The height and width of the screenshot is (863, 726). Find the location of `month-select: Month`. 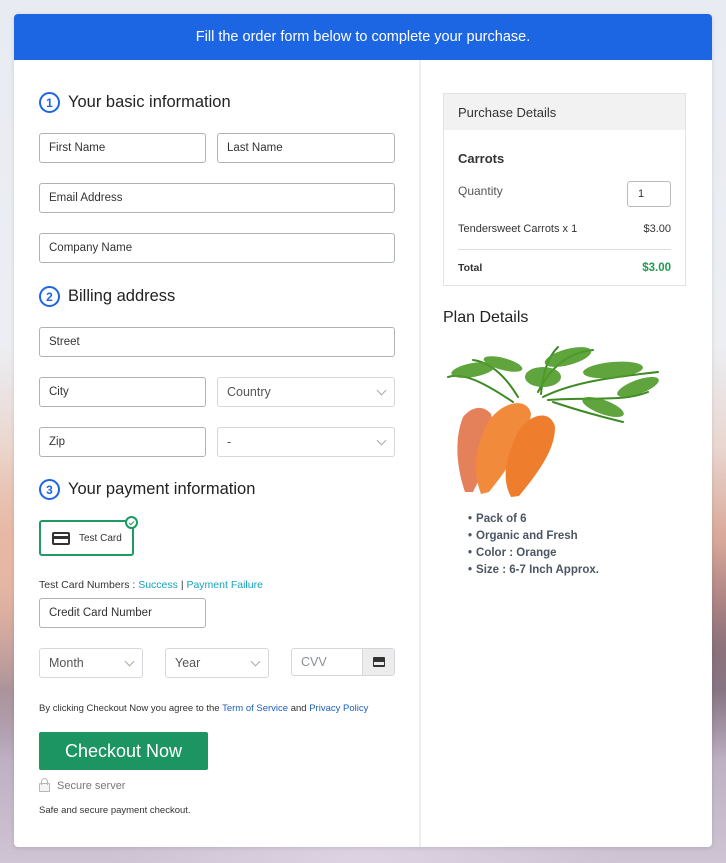

month-select: Month is located at coordinates (91, 663).